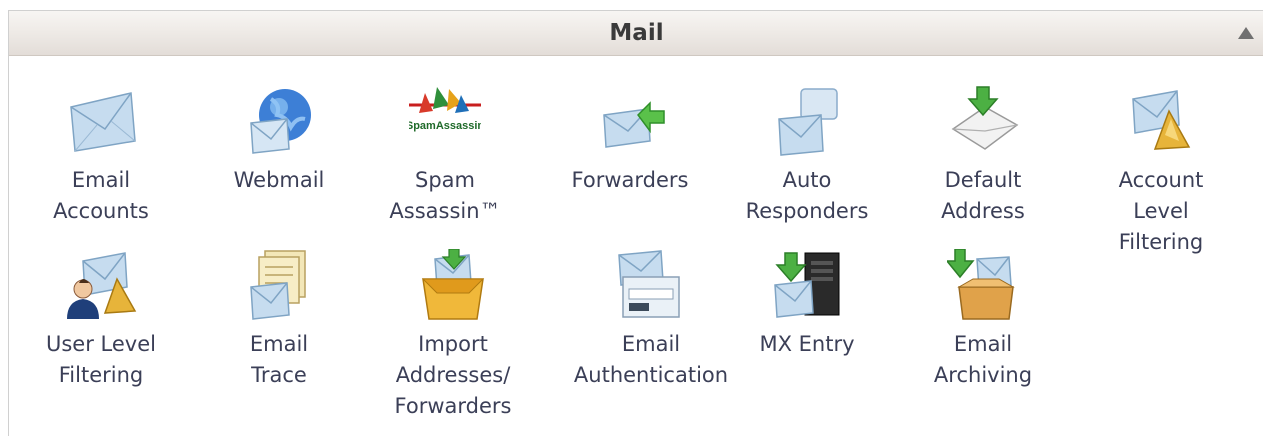 Image resolution: width=1263 pixels, height=436 pixels. I want to click on panel-header: Mail, so click(636, 33).